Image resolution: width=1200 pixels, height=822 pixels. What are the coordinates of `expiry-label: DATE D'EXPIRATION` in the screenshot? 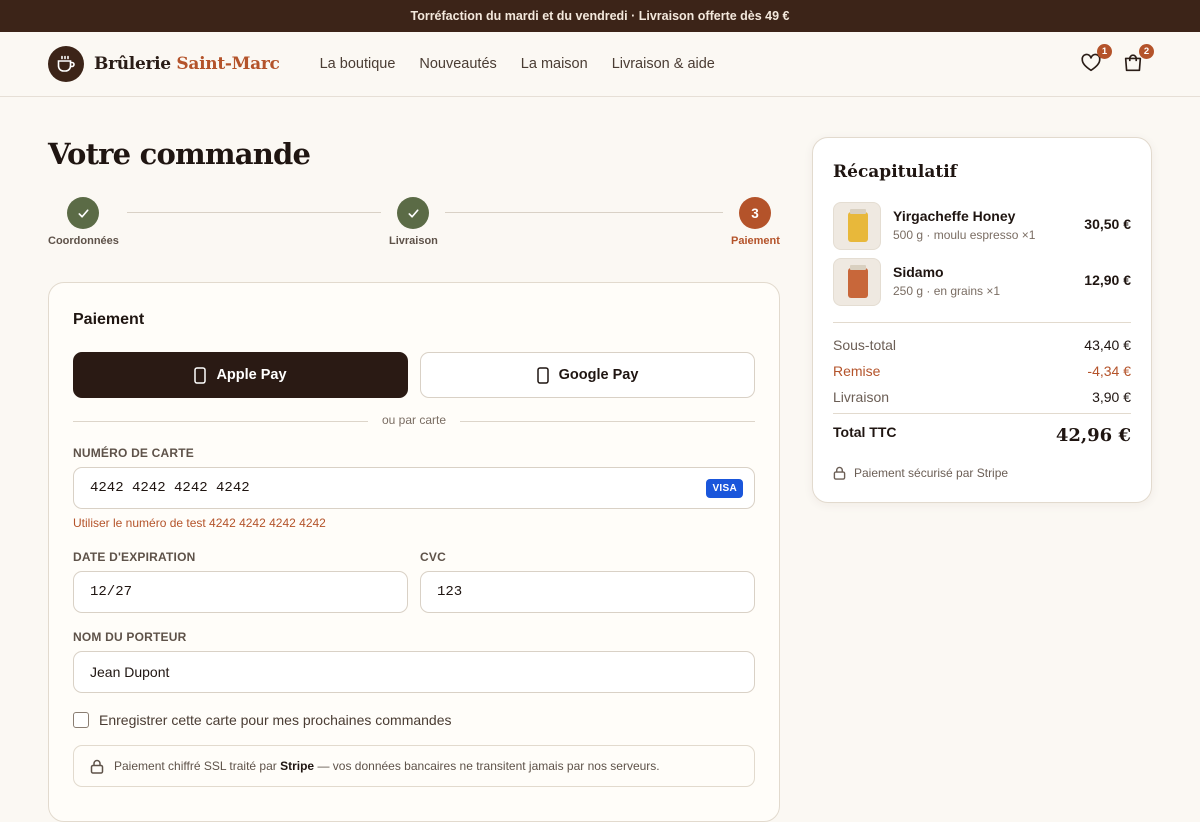 It's located at (134, 557).